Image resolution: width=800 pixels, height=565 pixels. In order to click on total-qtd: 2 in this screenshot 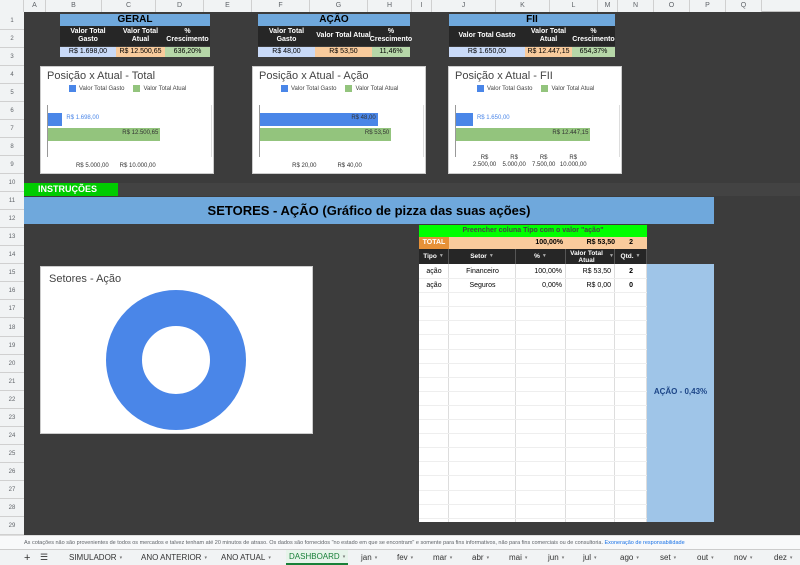, I will do `click(633, 243)`.